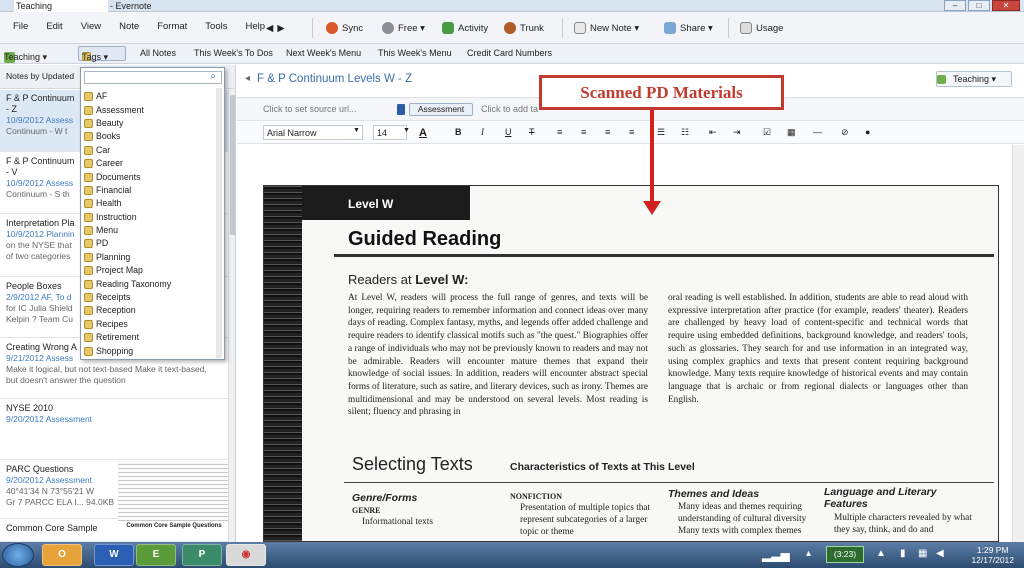 This screenshot has height=568, width=1024. What do you see at coordinates (156, 555) in the screenshot?
I see `evernote-taskbar-icon: E` at bounding box center [156, 555].